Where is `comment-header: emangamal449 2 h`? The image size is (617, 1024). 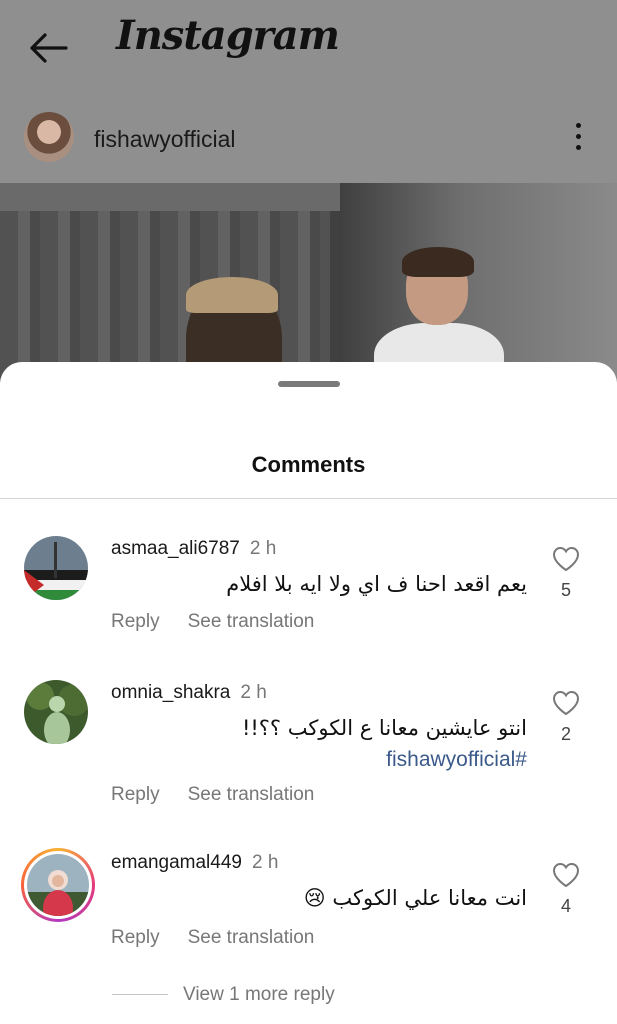
comment-header: emangamal449 2 h is located at coordinates (194, 863).